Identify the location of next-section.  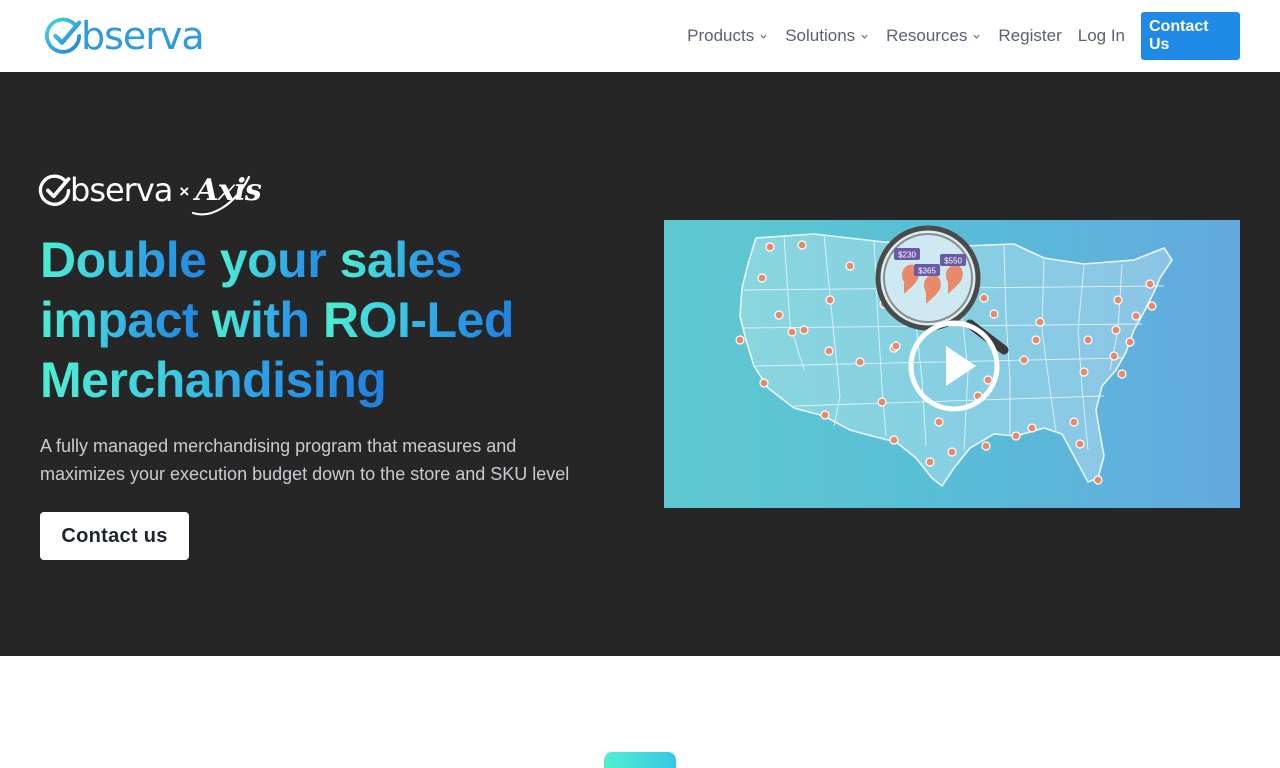
(640, 712).